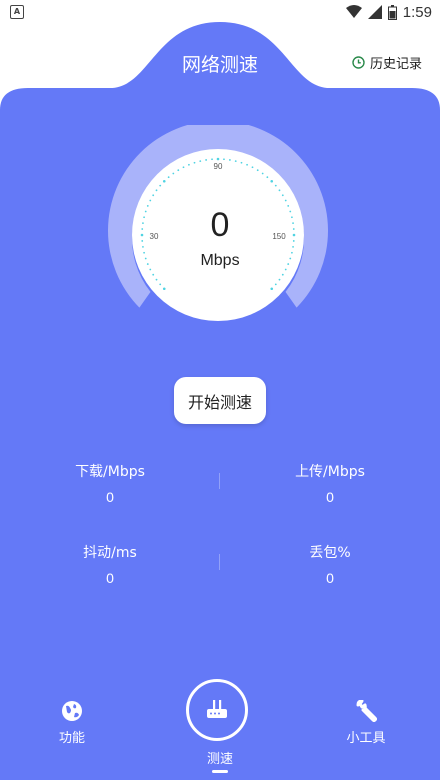 Image resolution: width=440 pixels, height=780 pixels. Describe the element at coordinates (330, 497) in the screenshot. I see `upload-value: 0` at that location.